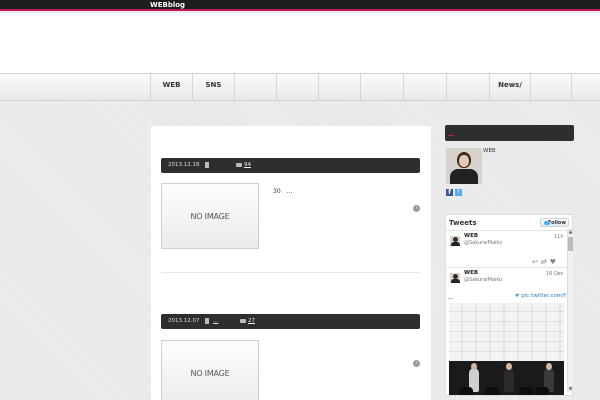 Image resolution: width=600 pixels, height=400 pixels. Describe the element at coordinates (570, 231) in the screenshot. I see `scroll-up-icon: ▲` at that location.